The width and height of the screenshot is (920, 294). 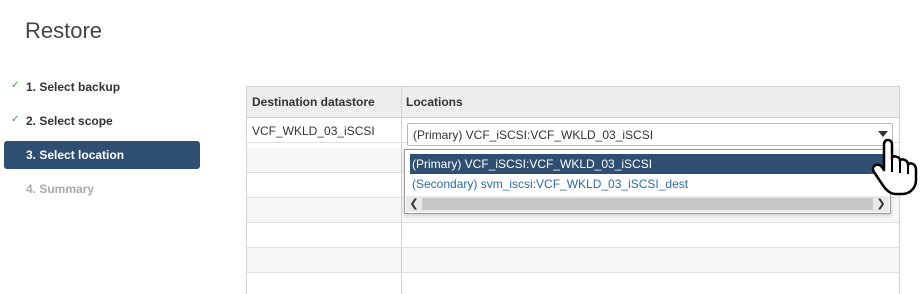 I want to click on step-select-location: 3. Select location, so click(x=102, y=155).